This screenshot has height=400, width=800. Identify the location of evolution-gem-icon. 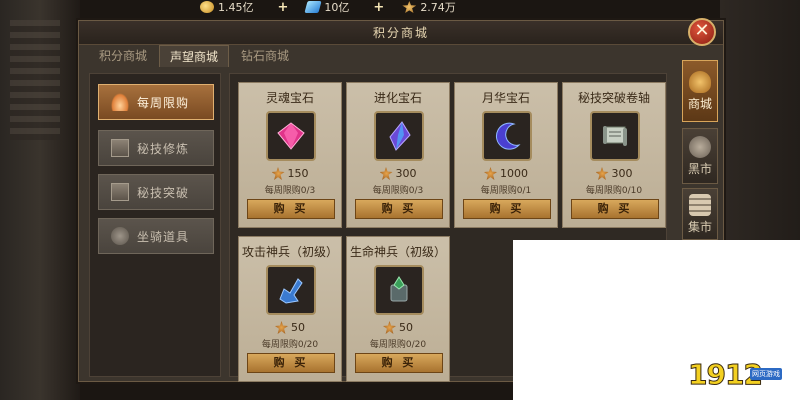
(400, 136).